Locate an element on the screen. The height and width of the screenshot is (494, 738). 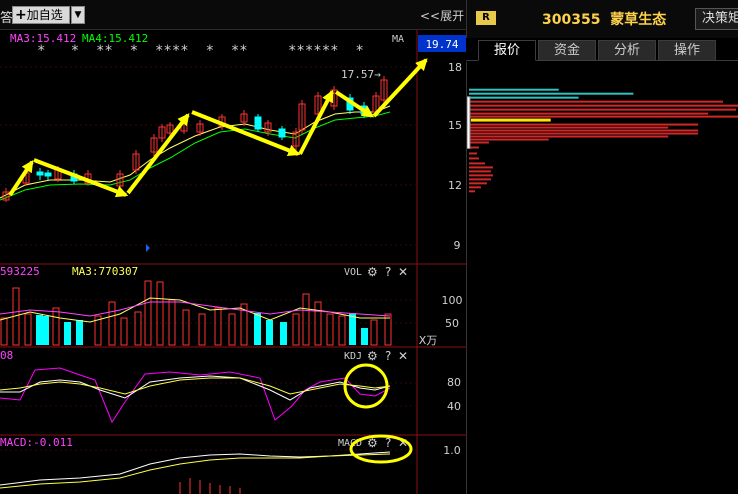
stock-title: 300355 蒙草生态 is located at coordinates (604, 19).